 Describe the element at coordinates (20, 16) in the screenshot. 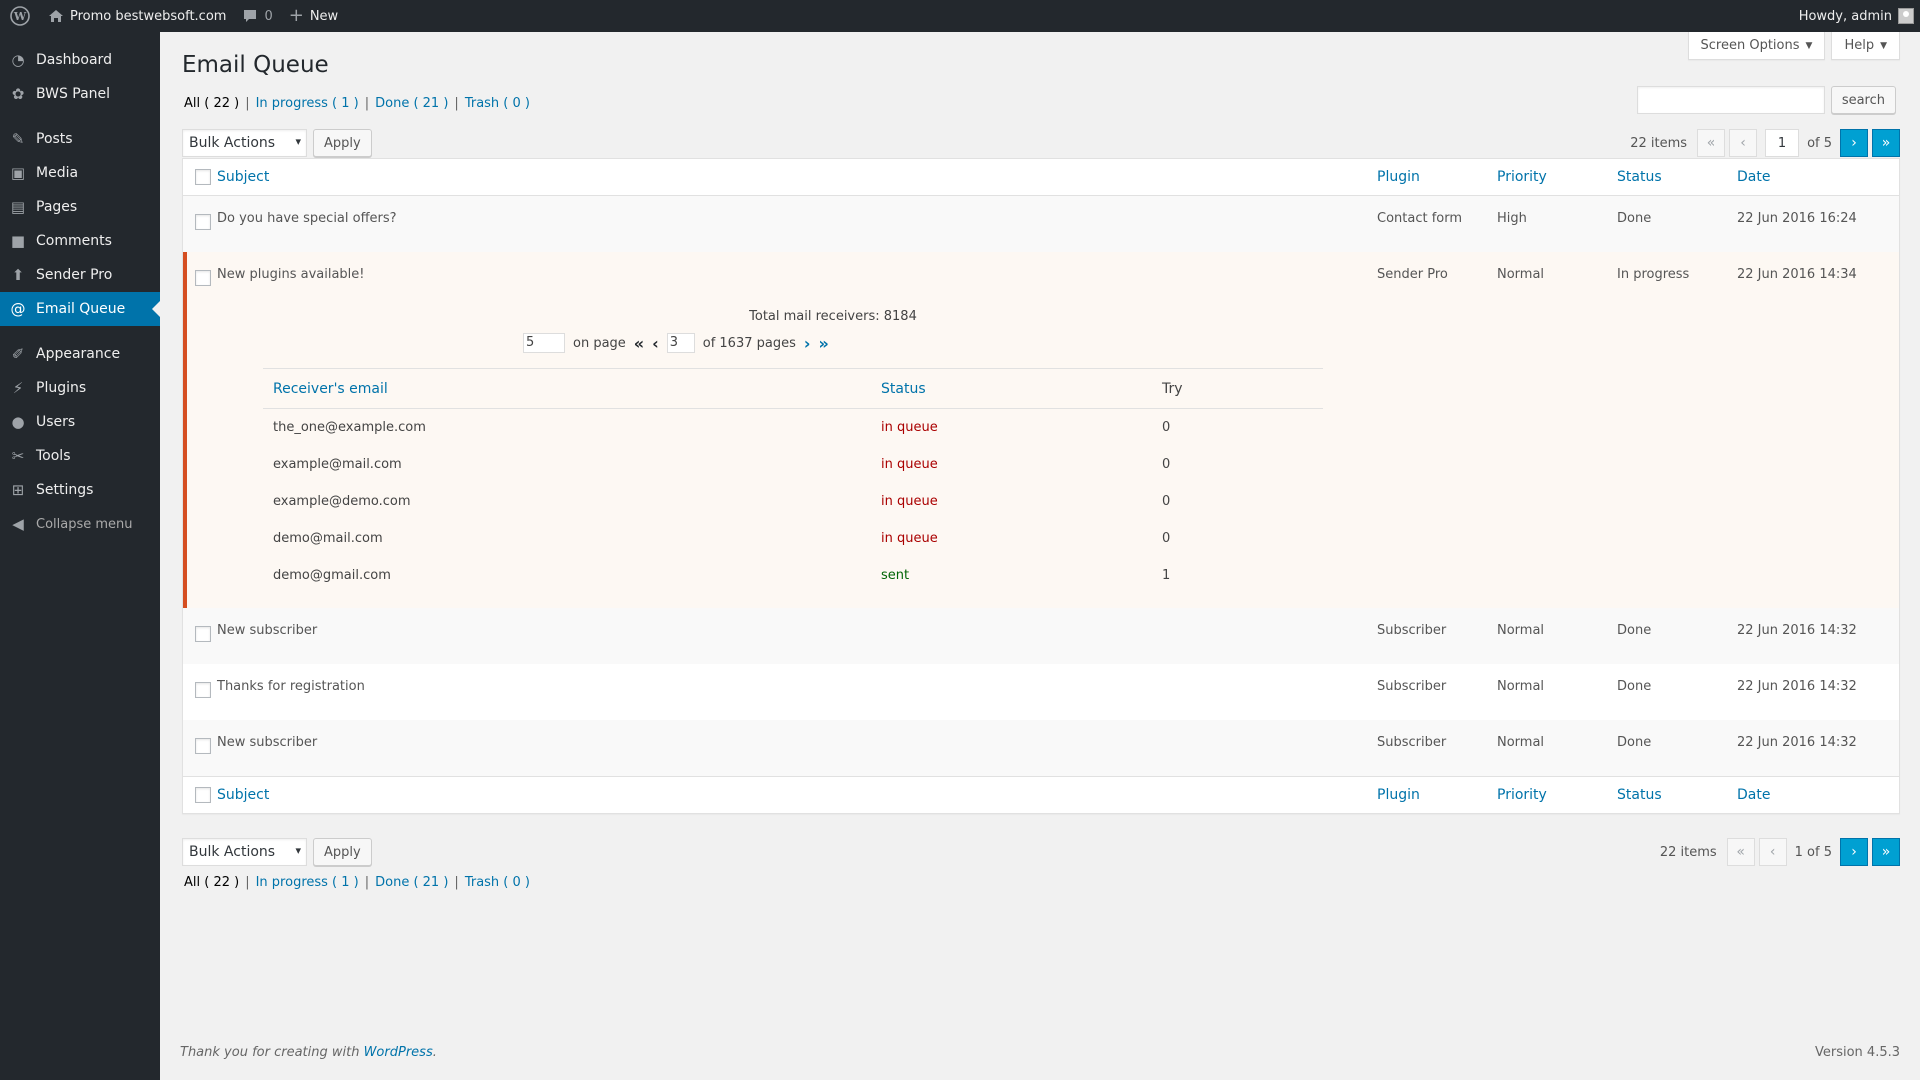

I see `wordpress-logo-icon: W` at that location.